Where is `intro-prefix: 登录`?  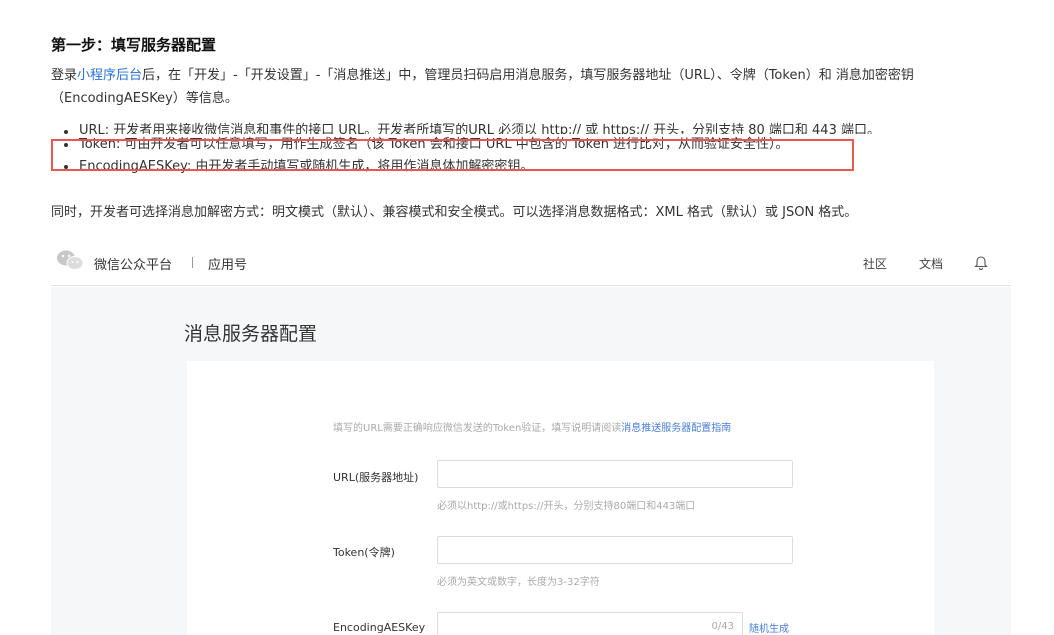 intro-prefix: 登录 is located at coordinates (64, 75).